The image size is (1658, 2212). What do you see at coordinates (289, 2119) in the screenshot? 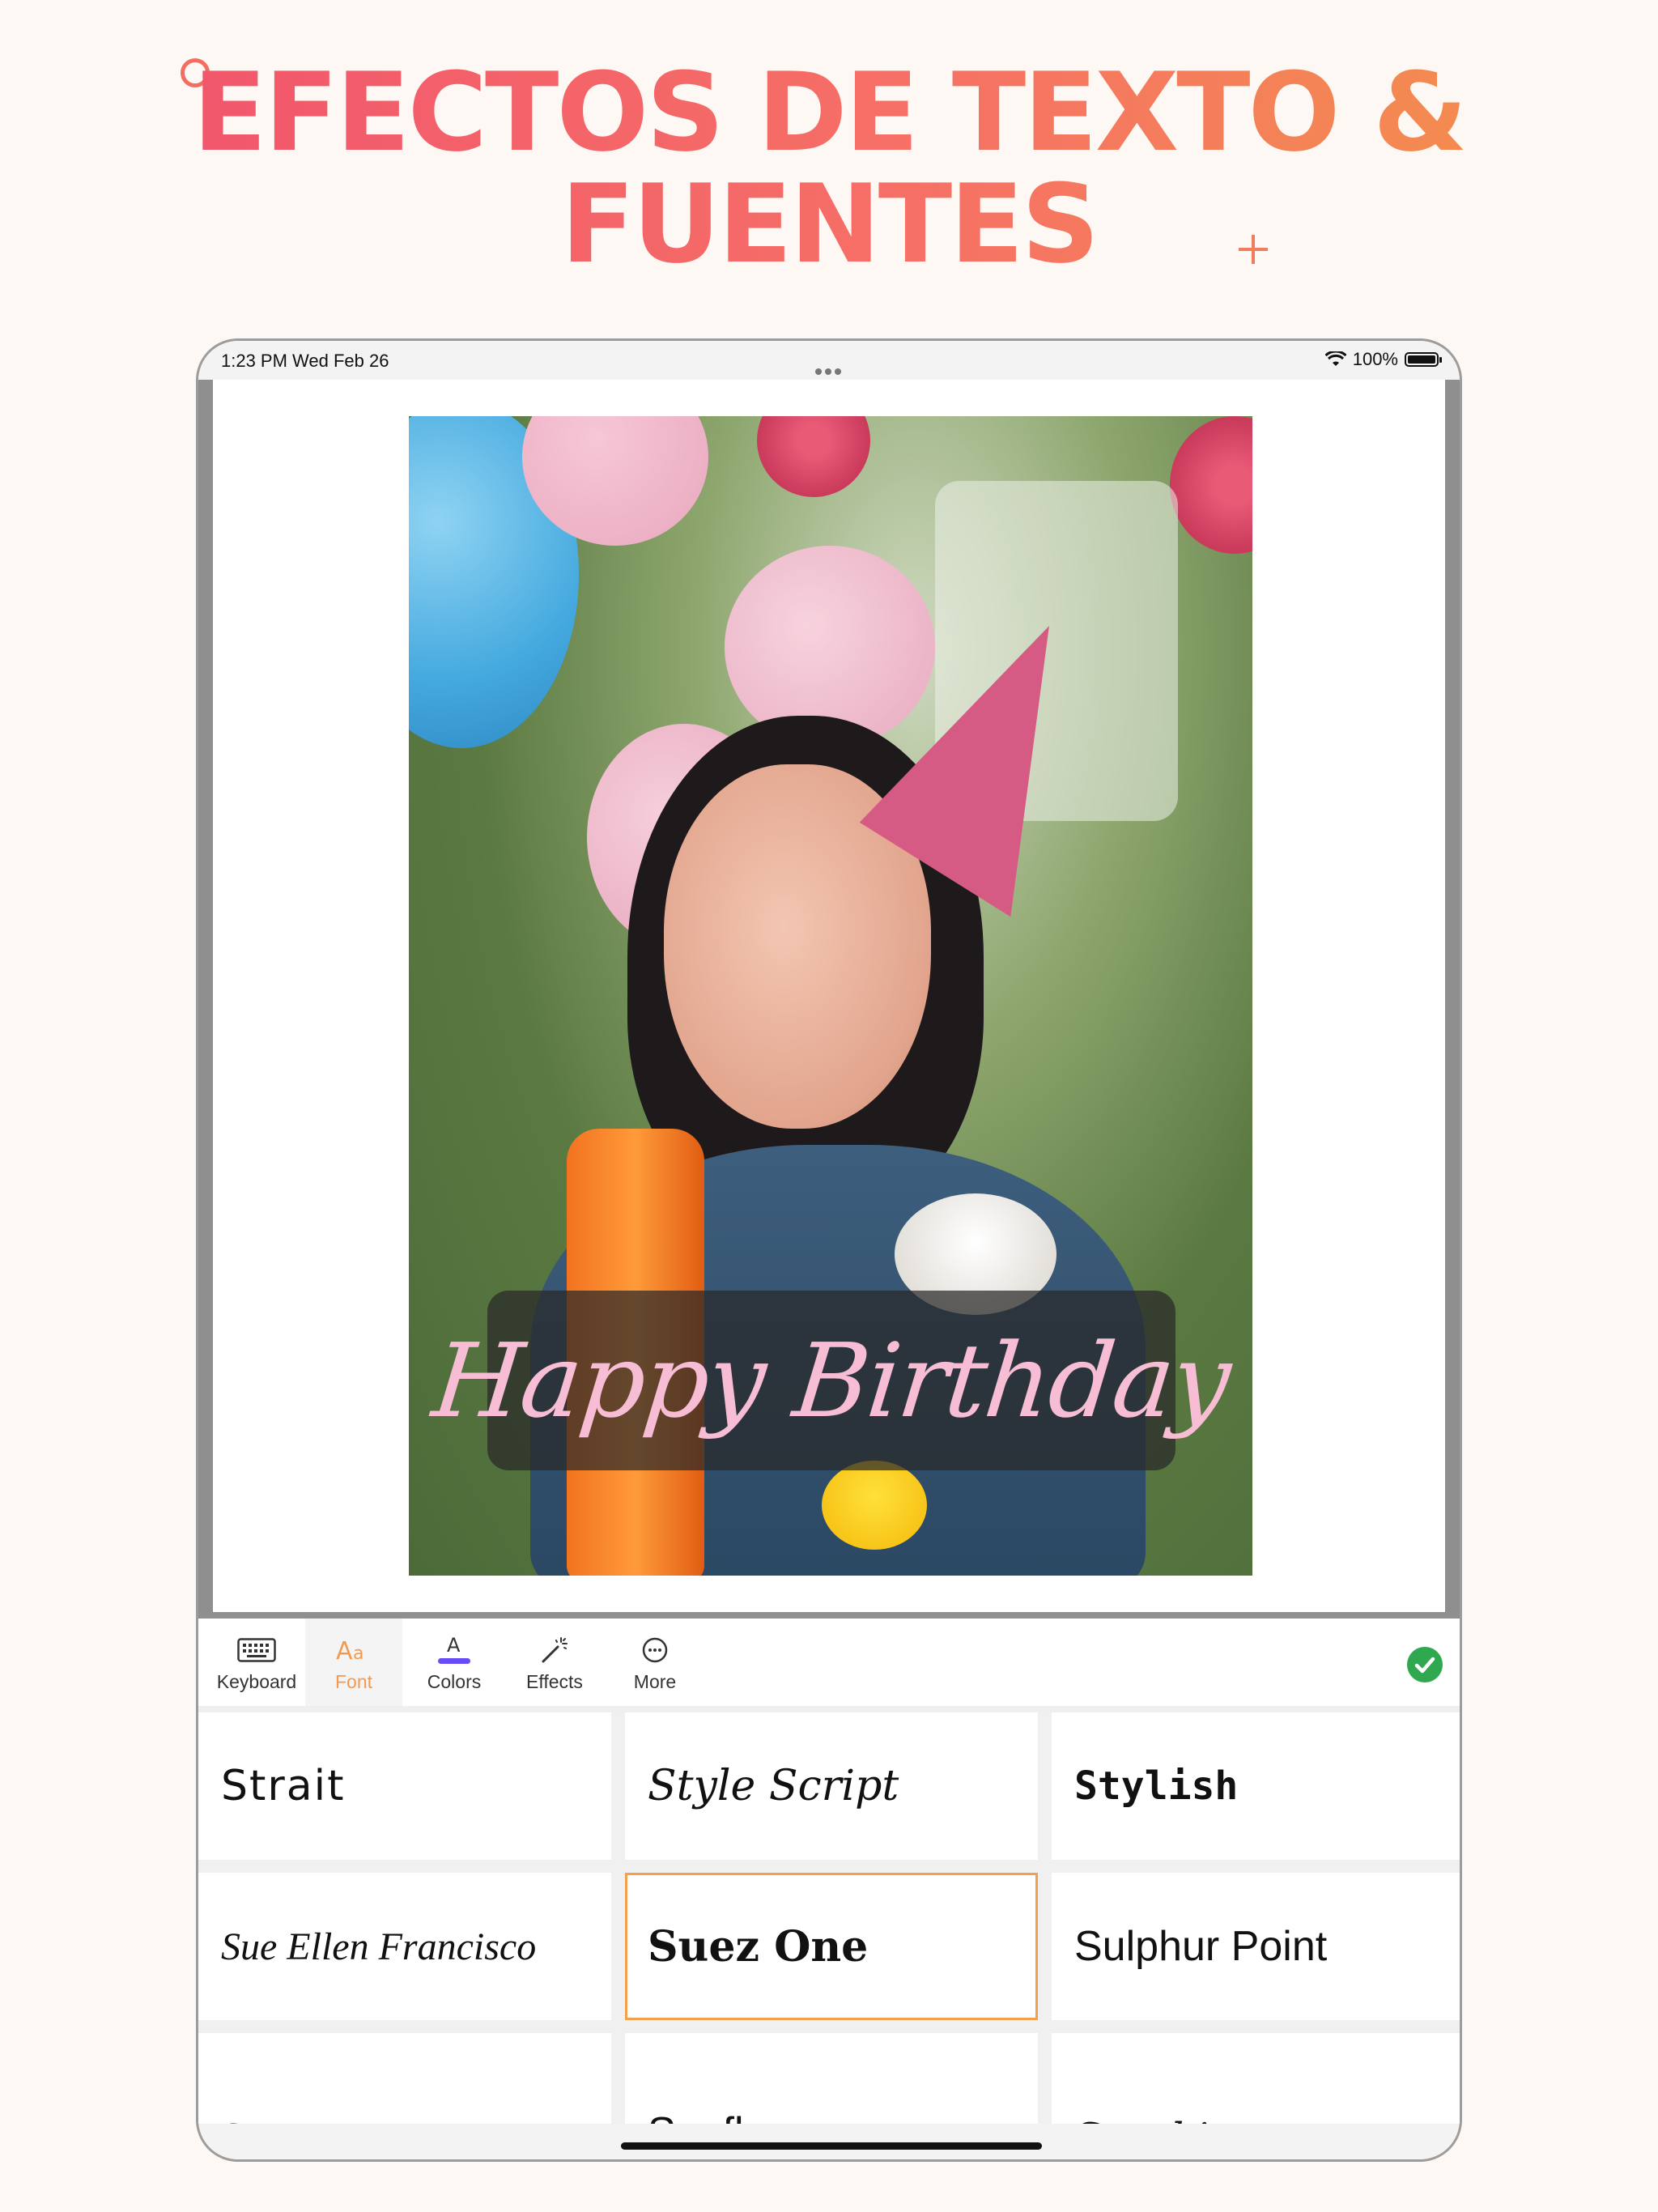
I see `font-option-label: Sumana` at bounding box center [289, 2119].